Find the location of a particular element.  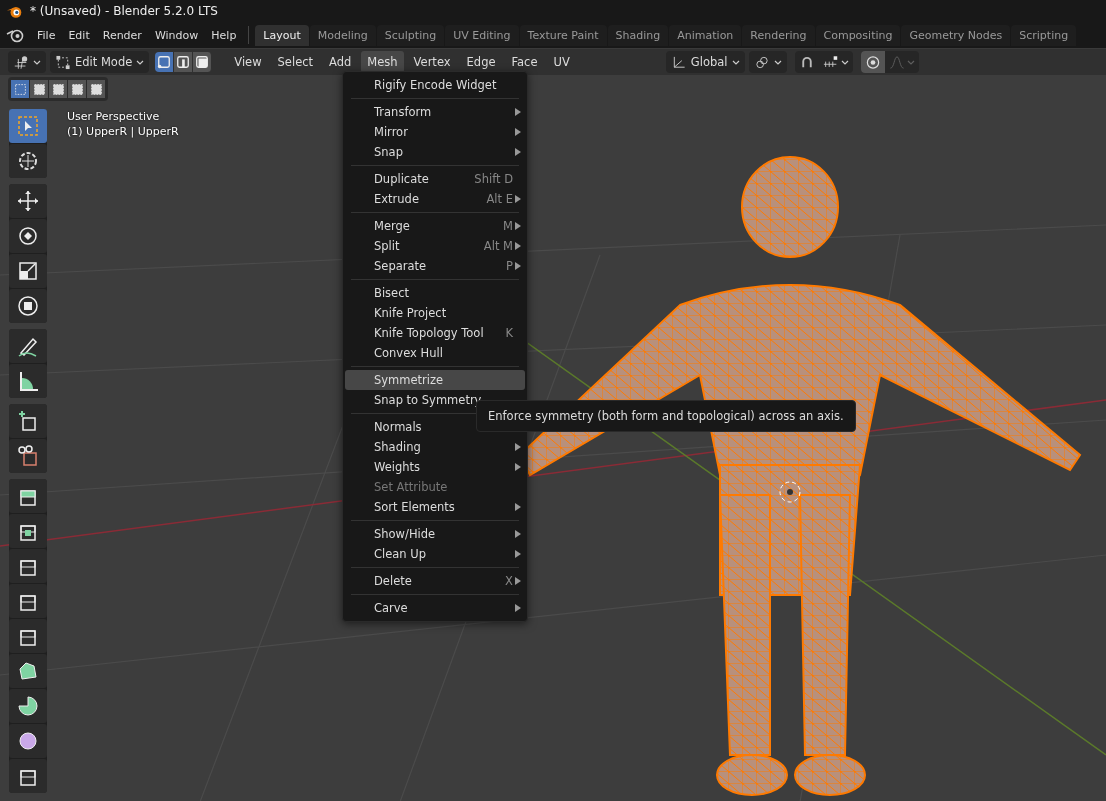

pivot-dropdown is located at coordinates (767, 62).